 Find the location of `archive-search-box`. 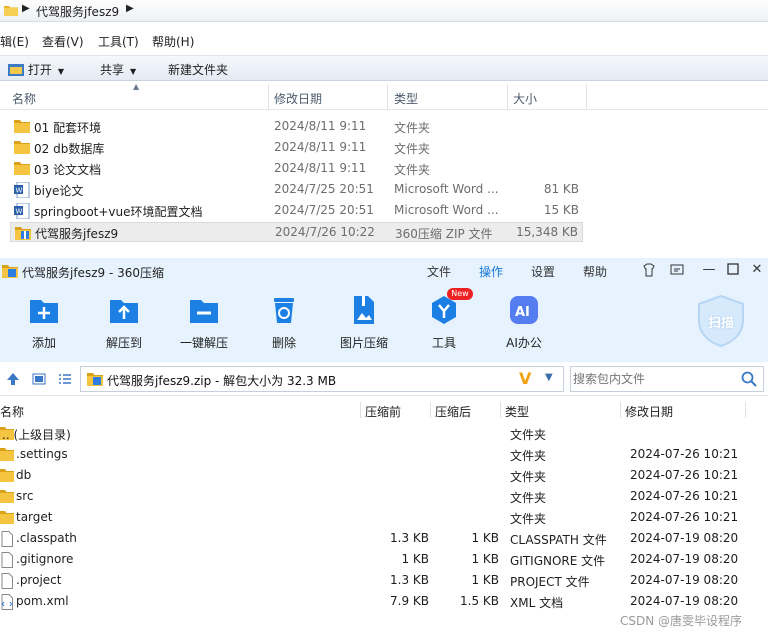

archive-search-box is located at coordinates (667, 379).